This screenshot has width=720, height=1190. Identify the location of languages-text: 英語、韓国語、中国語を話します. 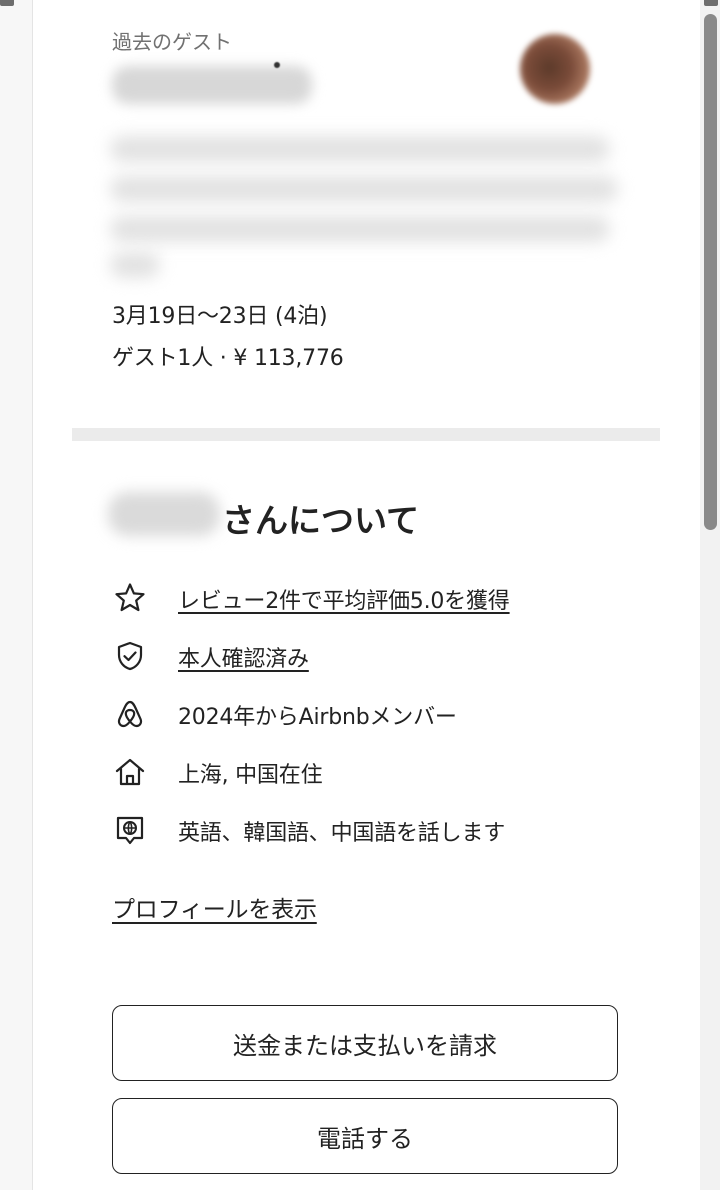
(342, 833).